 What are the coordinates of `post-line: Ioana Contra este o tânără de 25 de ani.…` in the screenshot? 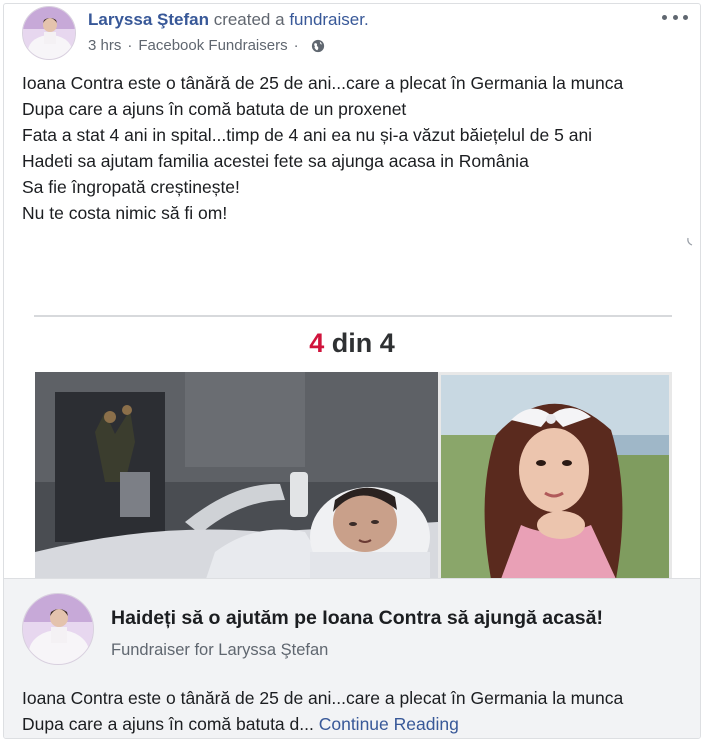 It's located at (323, 83).